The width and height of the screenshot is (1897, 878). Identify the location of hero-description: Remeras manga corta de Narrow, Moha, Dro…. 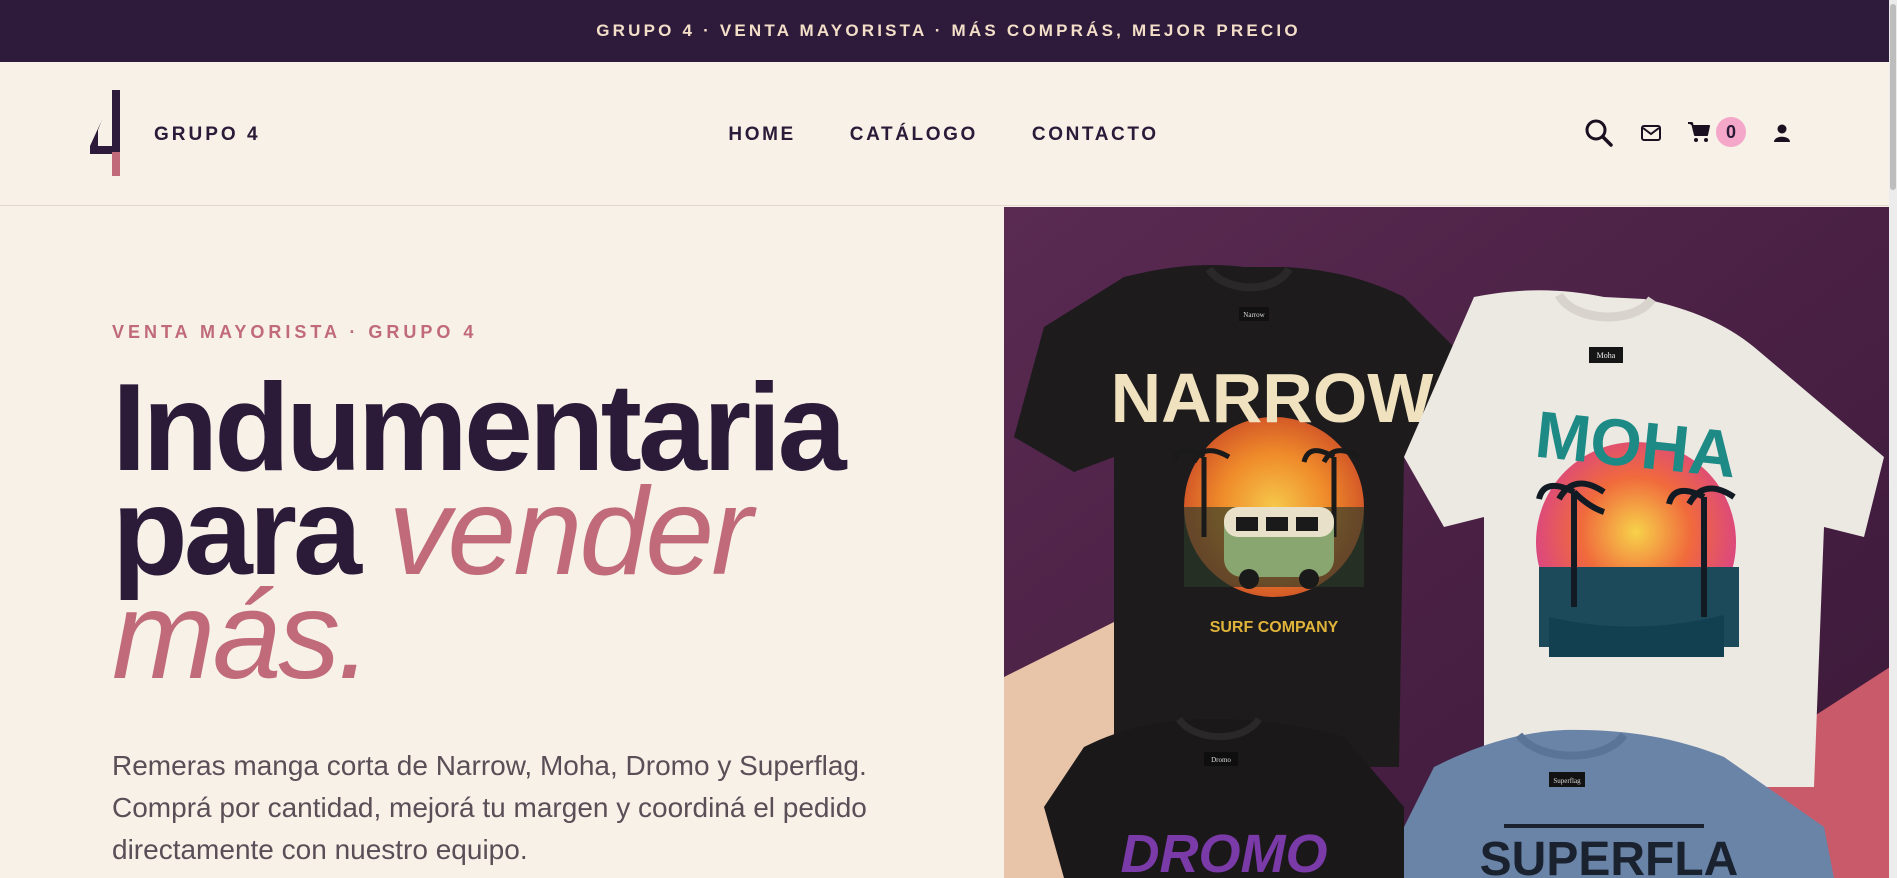
(489, 807).